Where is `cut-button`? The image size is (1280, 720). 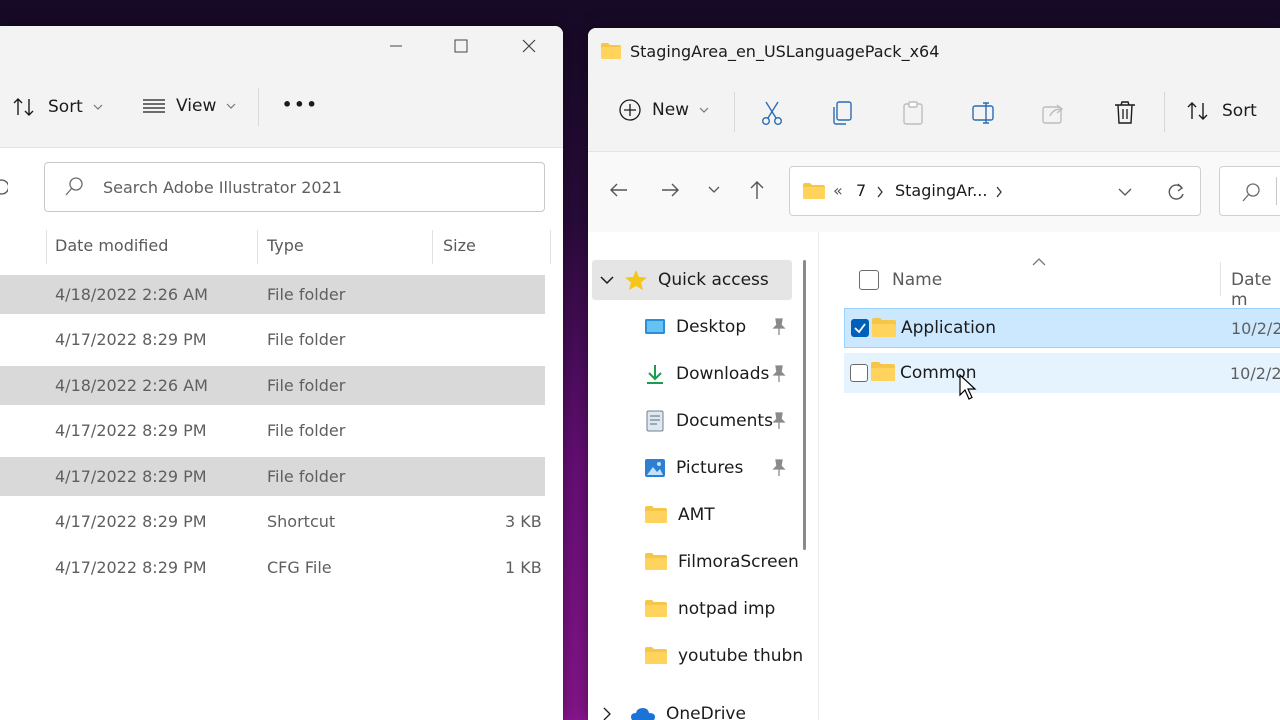 cut-button is located at coordinates (772, 113).